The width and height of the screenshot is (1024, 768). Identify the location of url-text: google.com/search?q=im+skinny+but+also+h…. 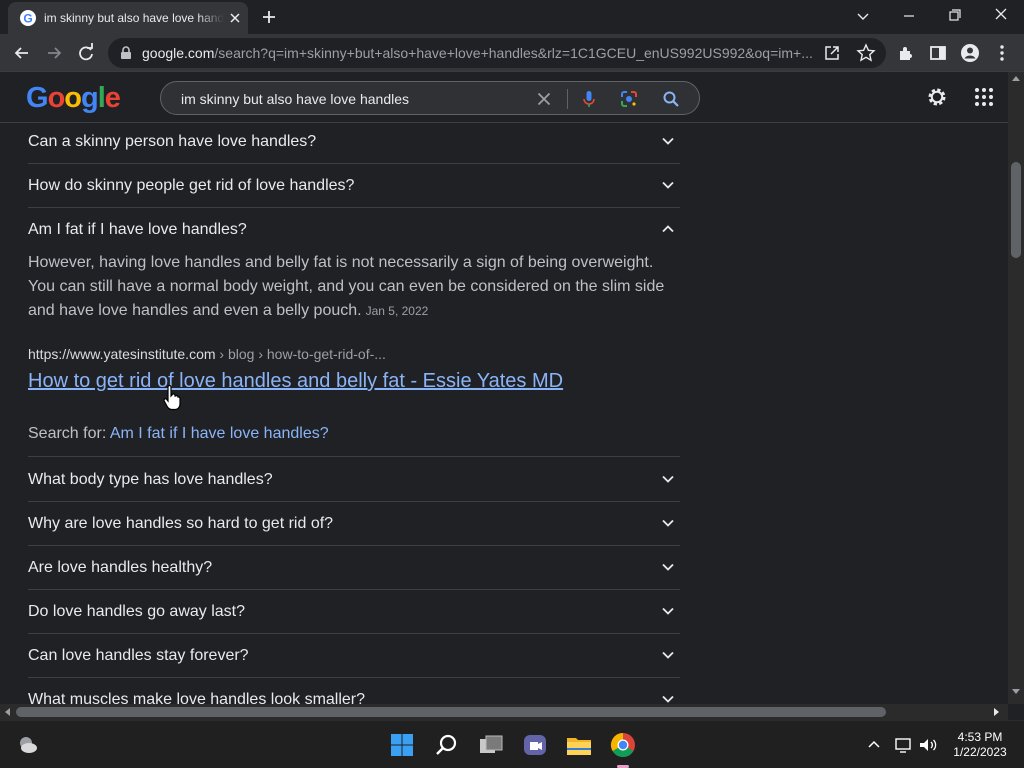
(482, 53).